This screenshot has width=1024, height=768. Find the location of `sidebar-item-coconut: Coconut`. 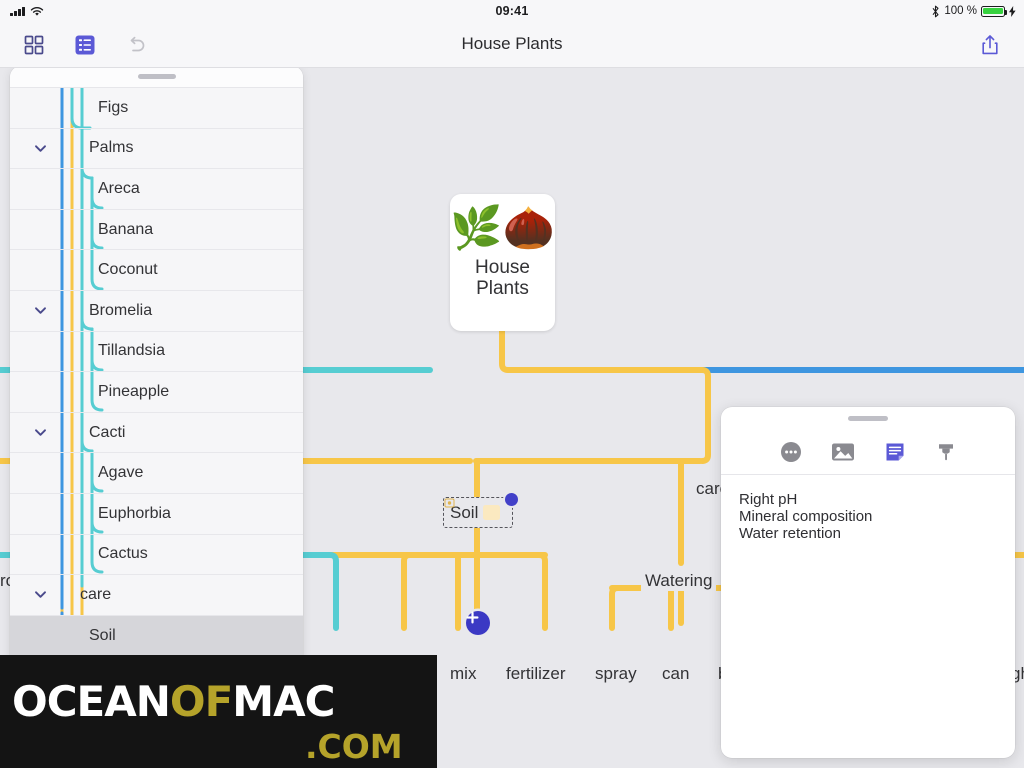

sidebar-item-coconut: Coconut is located at coordinates (156, 270).